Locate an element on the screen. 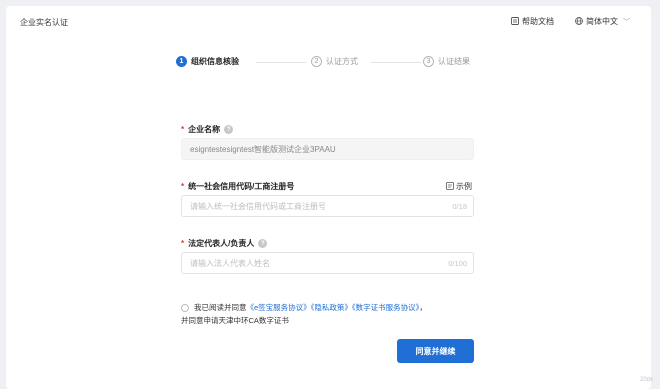 This screenshot has height=389, width=660. company-name-label-text: 企业名称 is located at coordinates (204, 129).